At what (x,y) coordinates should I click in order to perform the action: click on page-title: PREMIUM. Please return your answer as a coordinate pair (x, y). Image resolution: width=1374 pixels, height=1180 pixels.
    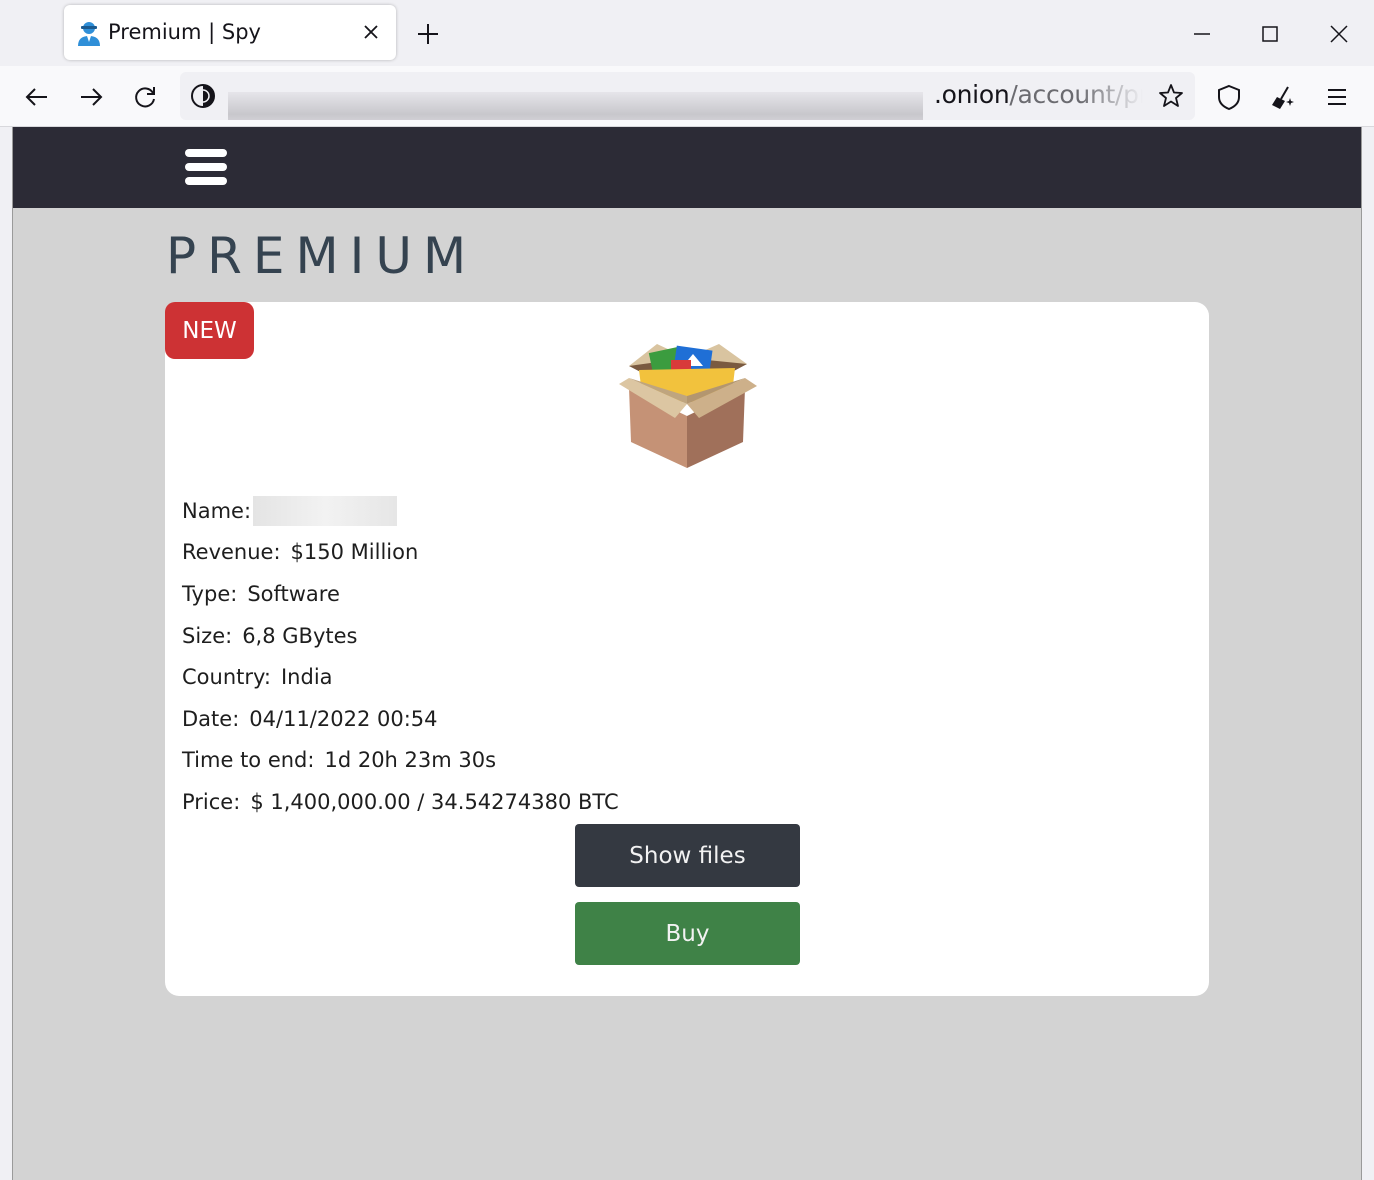
    Looking at the image, I should click on (322, 256).